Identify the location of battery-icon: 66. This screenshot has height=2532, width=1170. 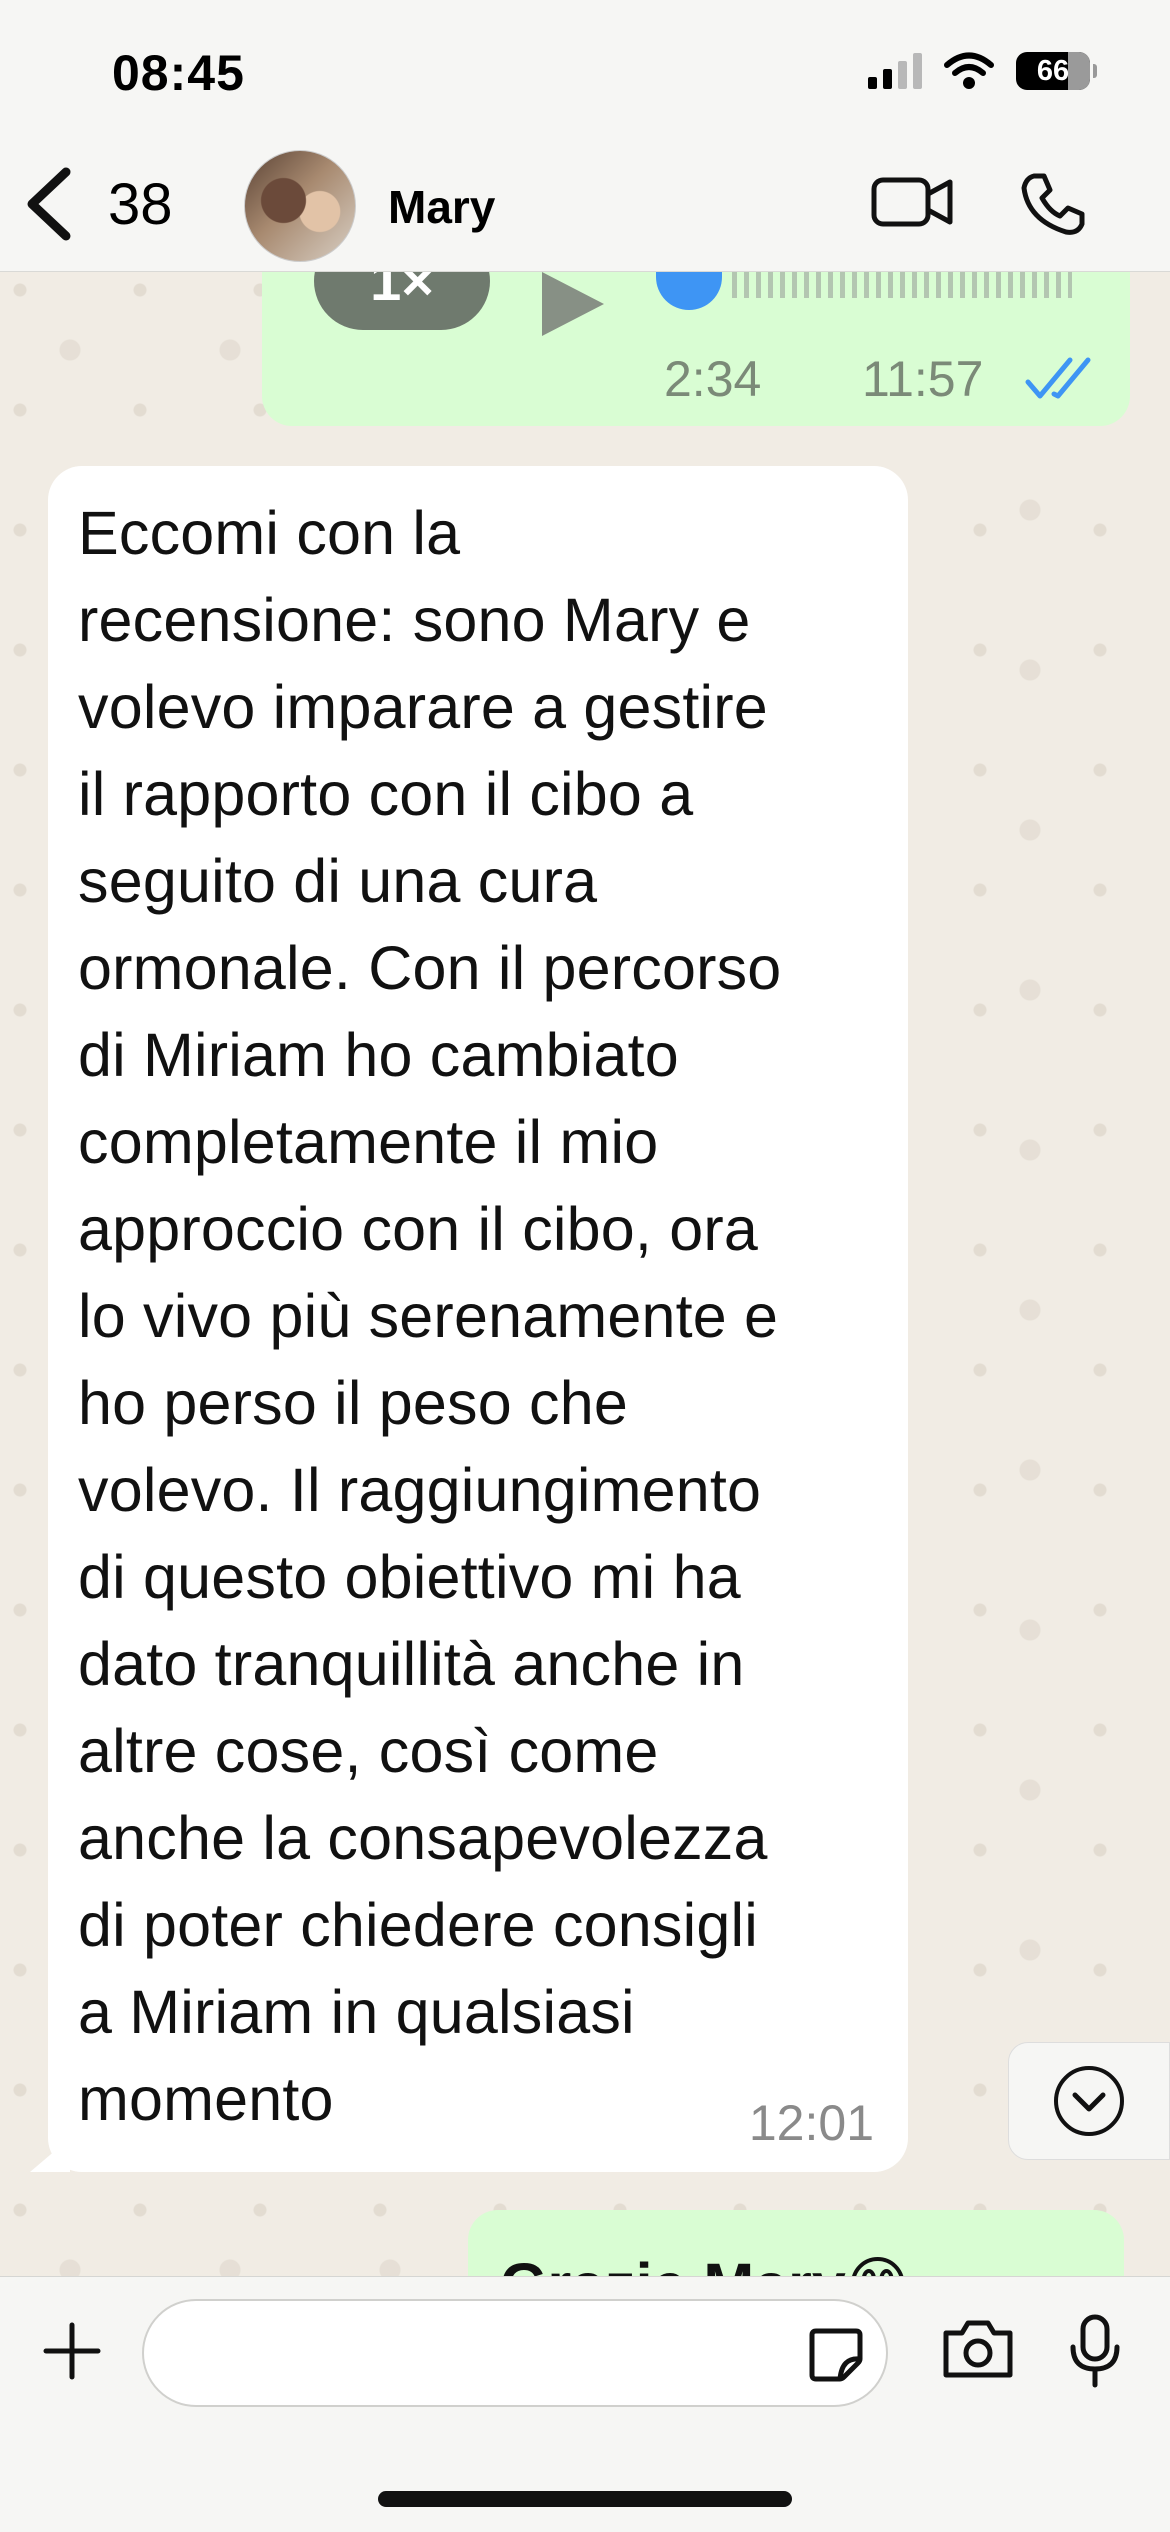
(1056, 71).